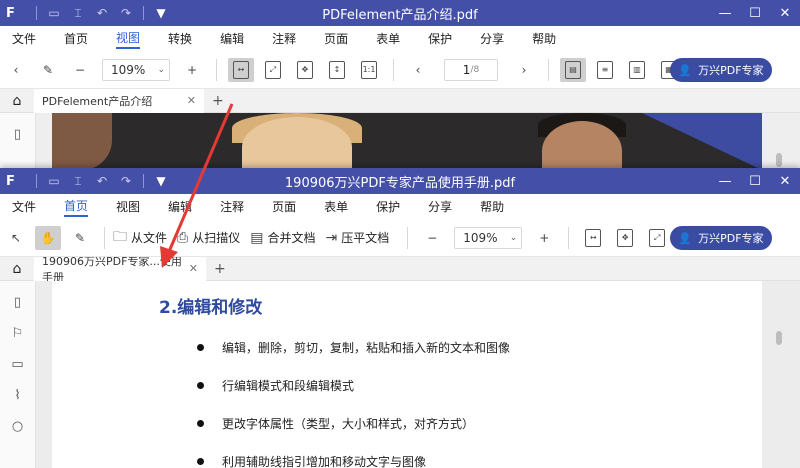 The image size is (800, 468). What do you see at coordinates (282, 237) in the screenshot?
I see `merge-button: ▤ 合并文档` at bounding box center [282, 237].